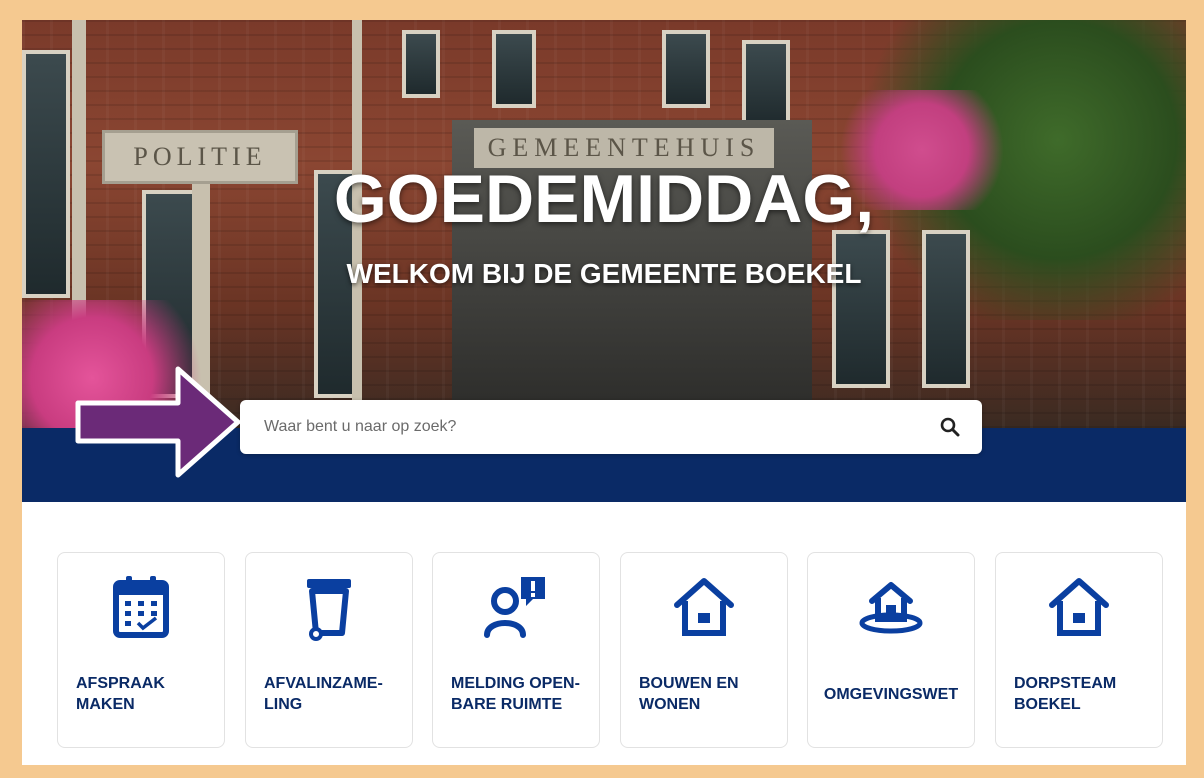 Image resolution: width=1204 pixels, height=778 pixels. What do you see at coordinates (891, 650) in the screenshot?
I see `tile-omgevingswet: OMGEVINGSWET` at bounding box center [891, 650].